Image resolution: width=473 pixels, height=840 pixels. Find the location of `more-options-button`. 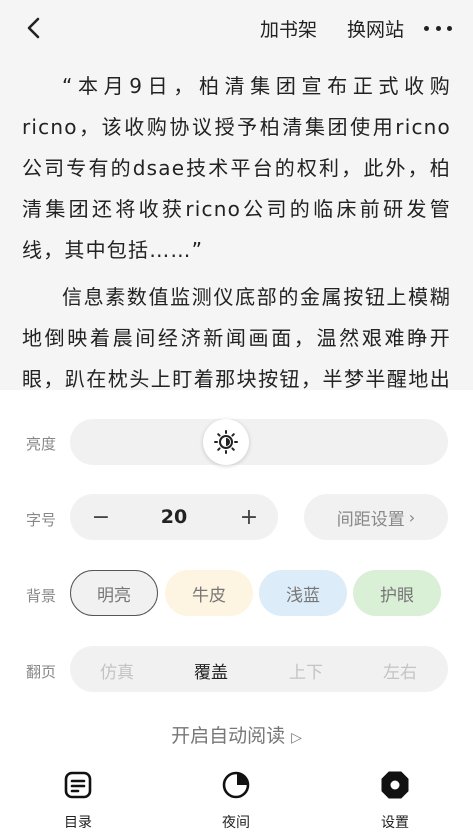

more-options-button is located at coordinates (438, 28).